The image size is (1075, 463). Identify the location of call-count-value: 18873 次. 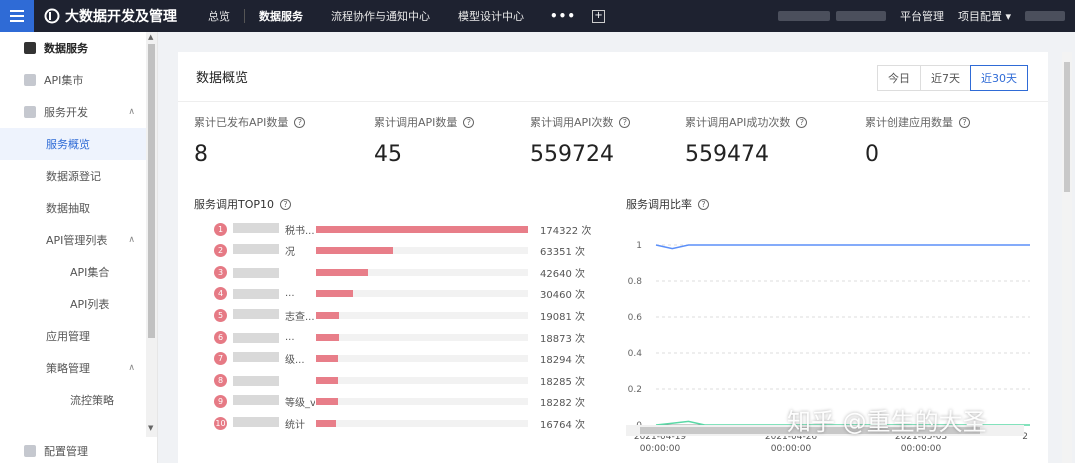
(562, 339).